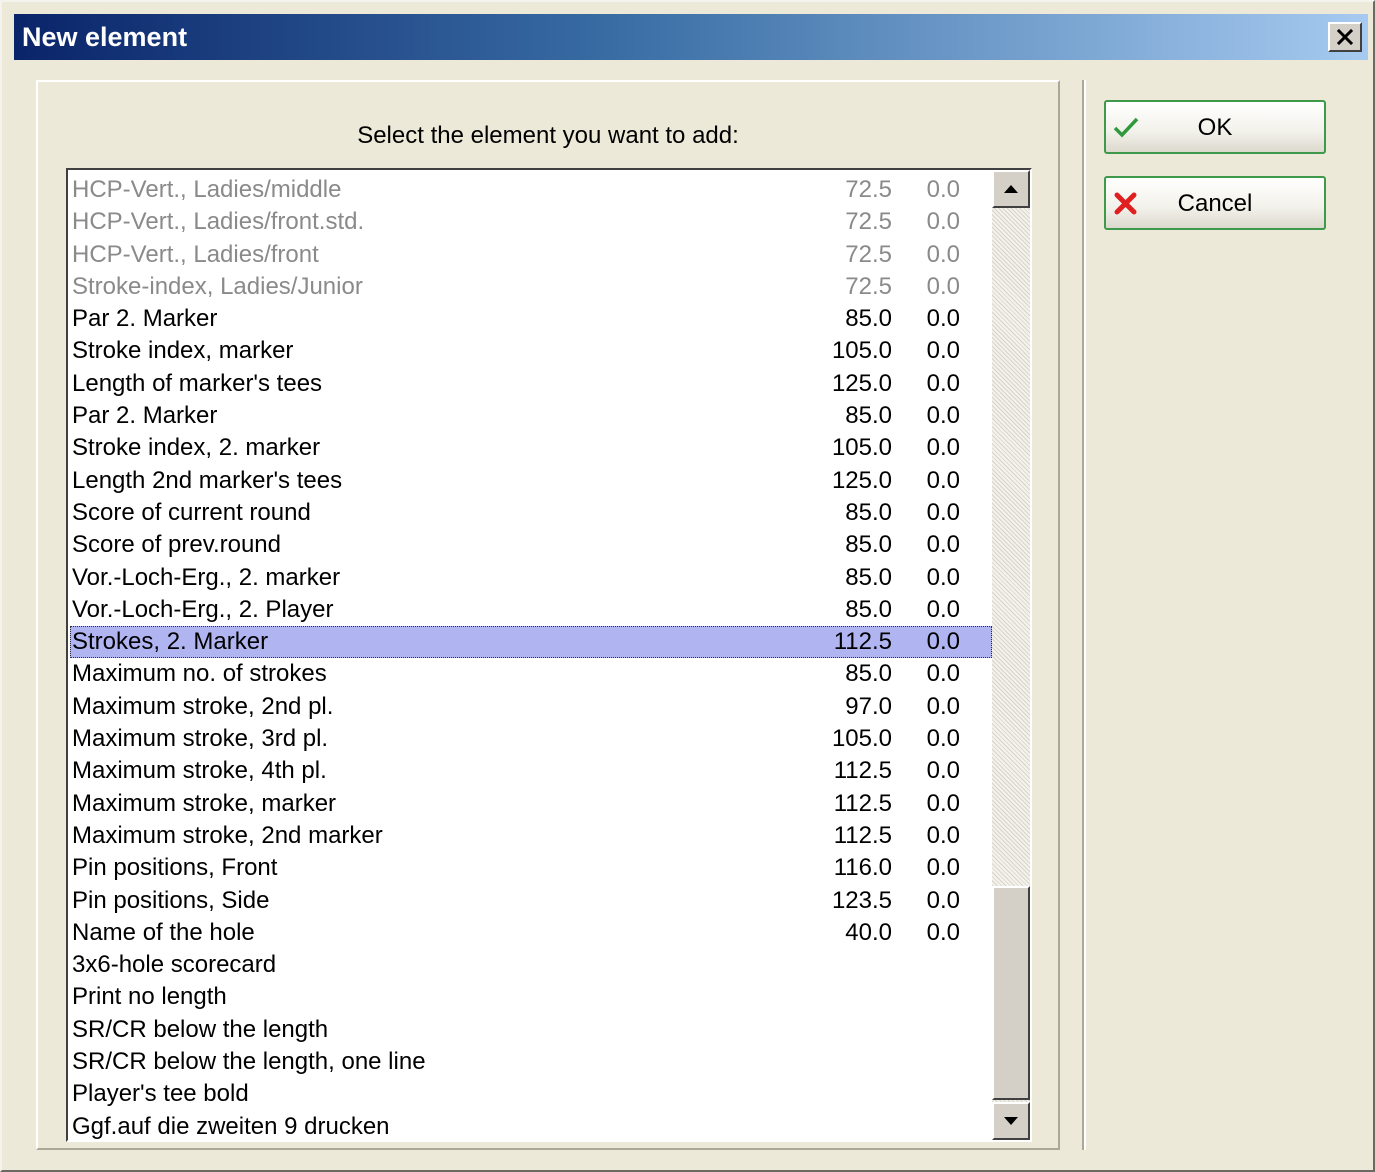  What do you see at coordinates (227, 835) in the screenshot?
I see `element-name: Maximum stroke, 2nd marker` at bounding box center [227, 835].